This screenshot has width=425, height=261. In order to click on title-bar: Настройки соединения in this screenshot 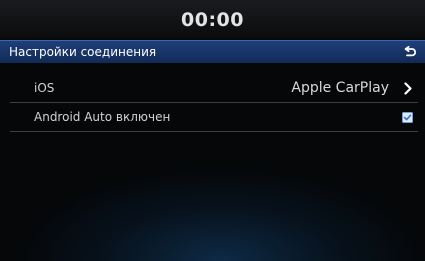, I will do `click(212, 51)`.